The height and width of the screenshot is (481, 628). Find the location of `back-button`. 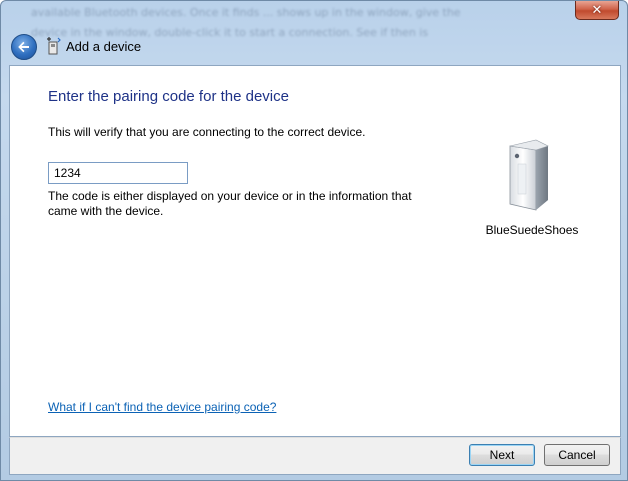

back-button is located at coordinates (24, 47).